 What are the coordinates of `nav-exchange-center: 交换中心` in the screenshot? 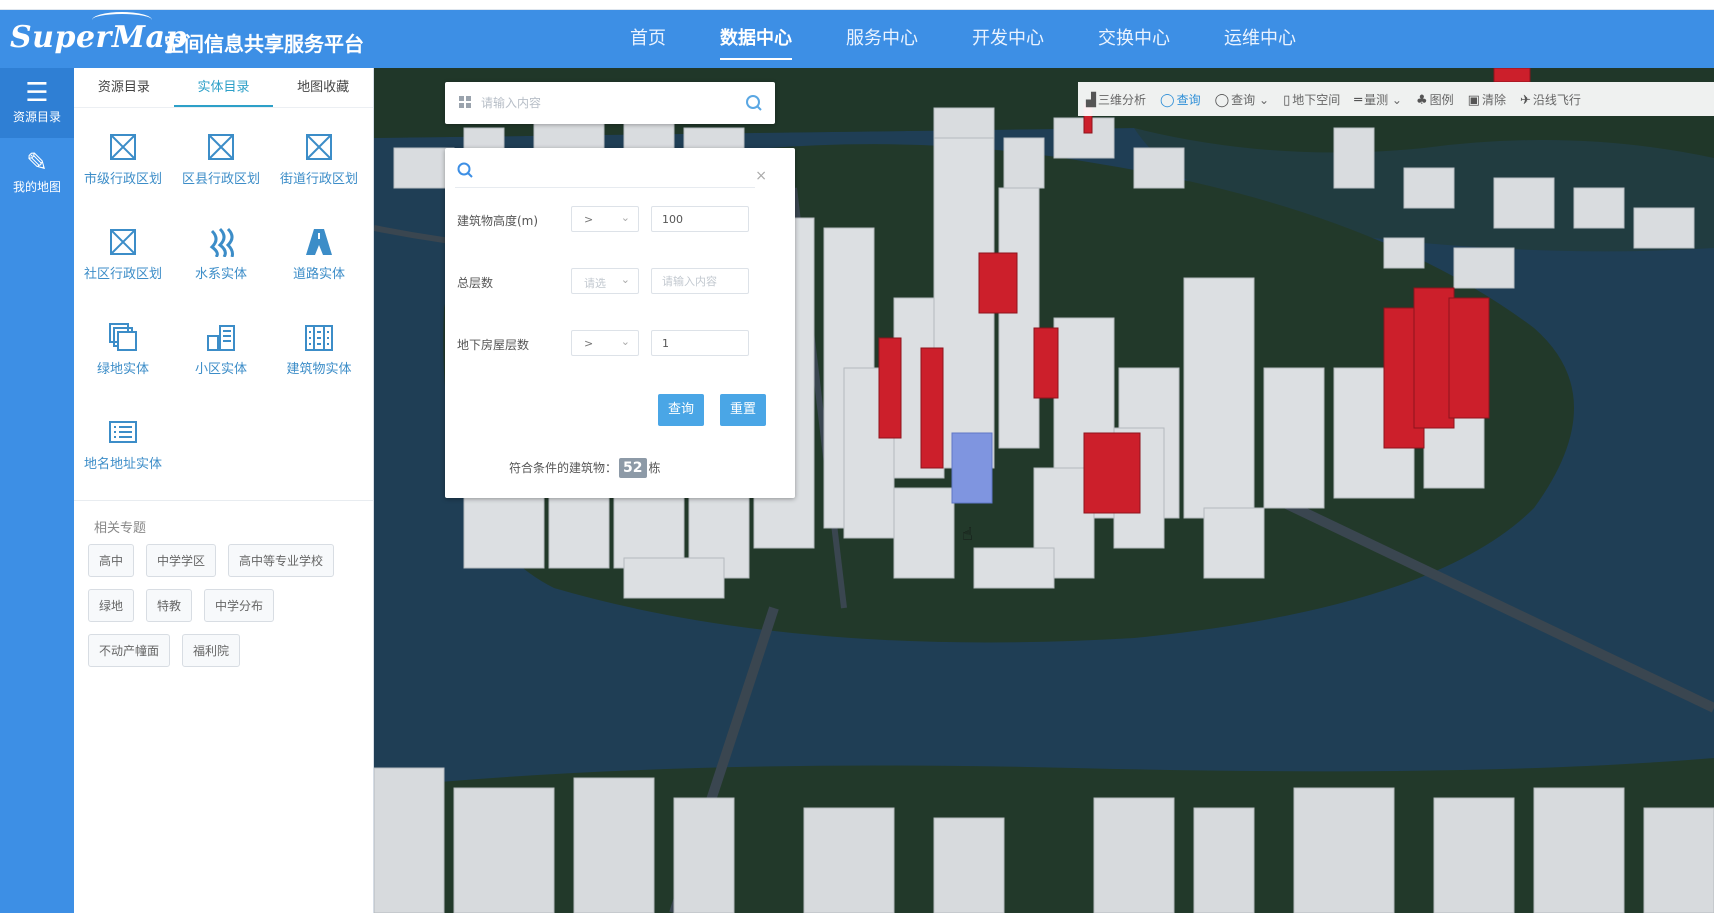 It's located at (1134, 39).